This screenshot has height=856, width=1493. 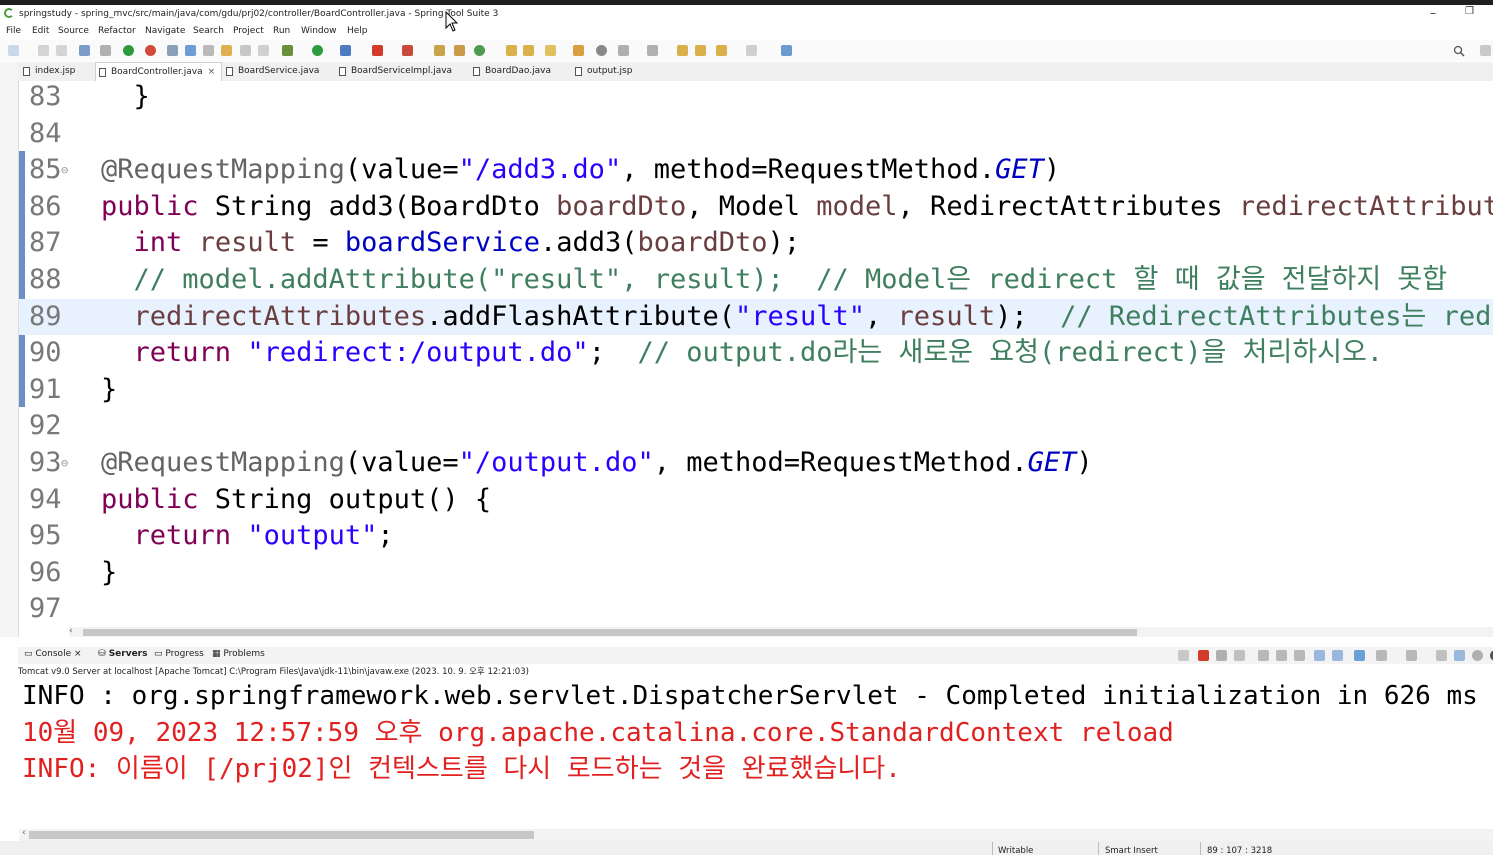 I want to click on forward-icon, so click(x=751, y=50).